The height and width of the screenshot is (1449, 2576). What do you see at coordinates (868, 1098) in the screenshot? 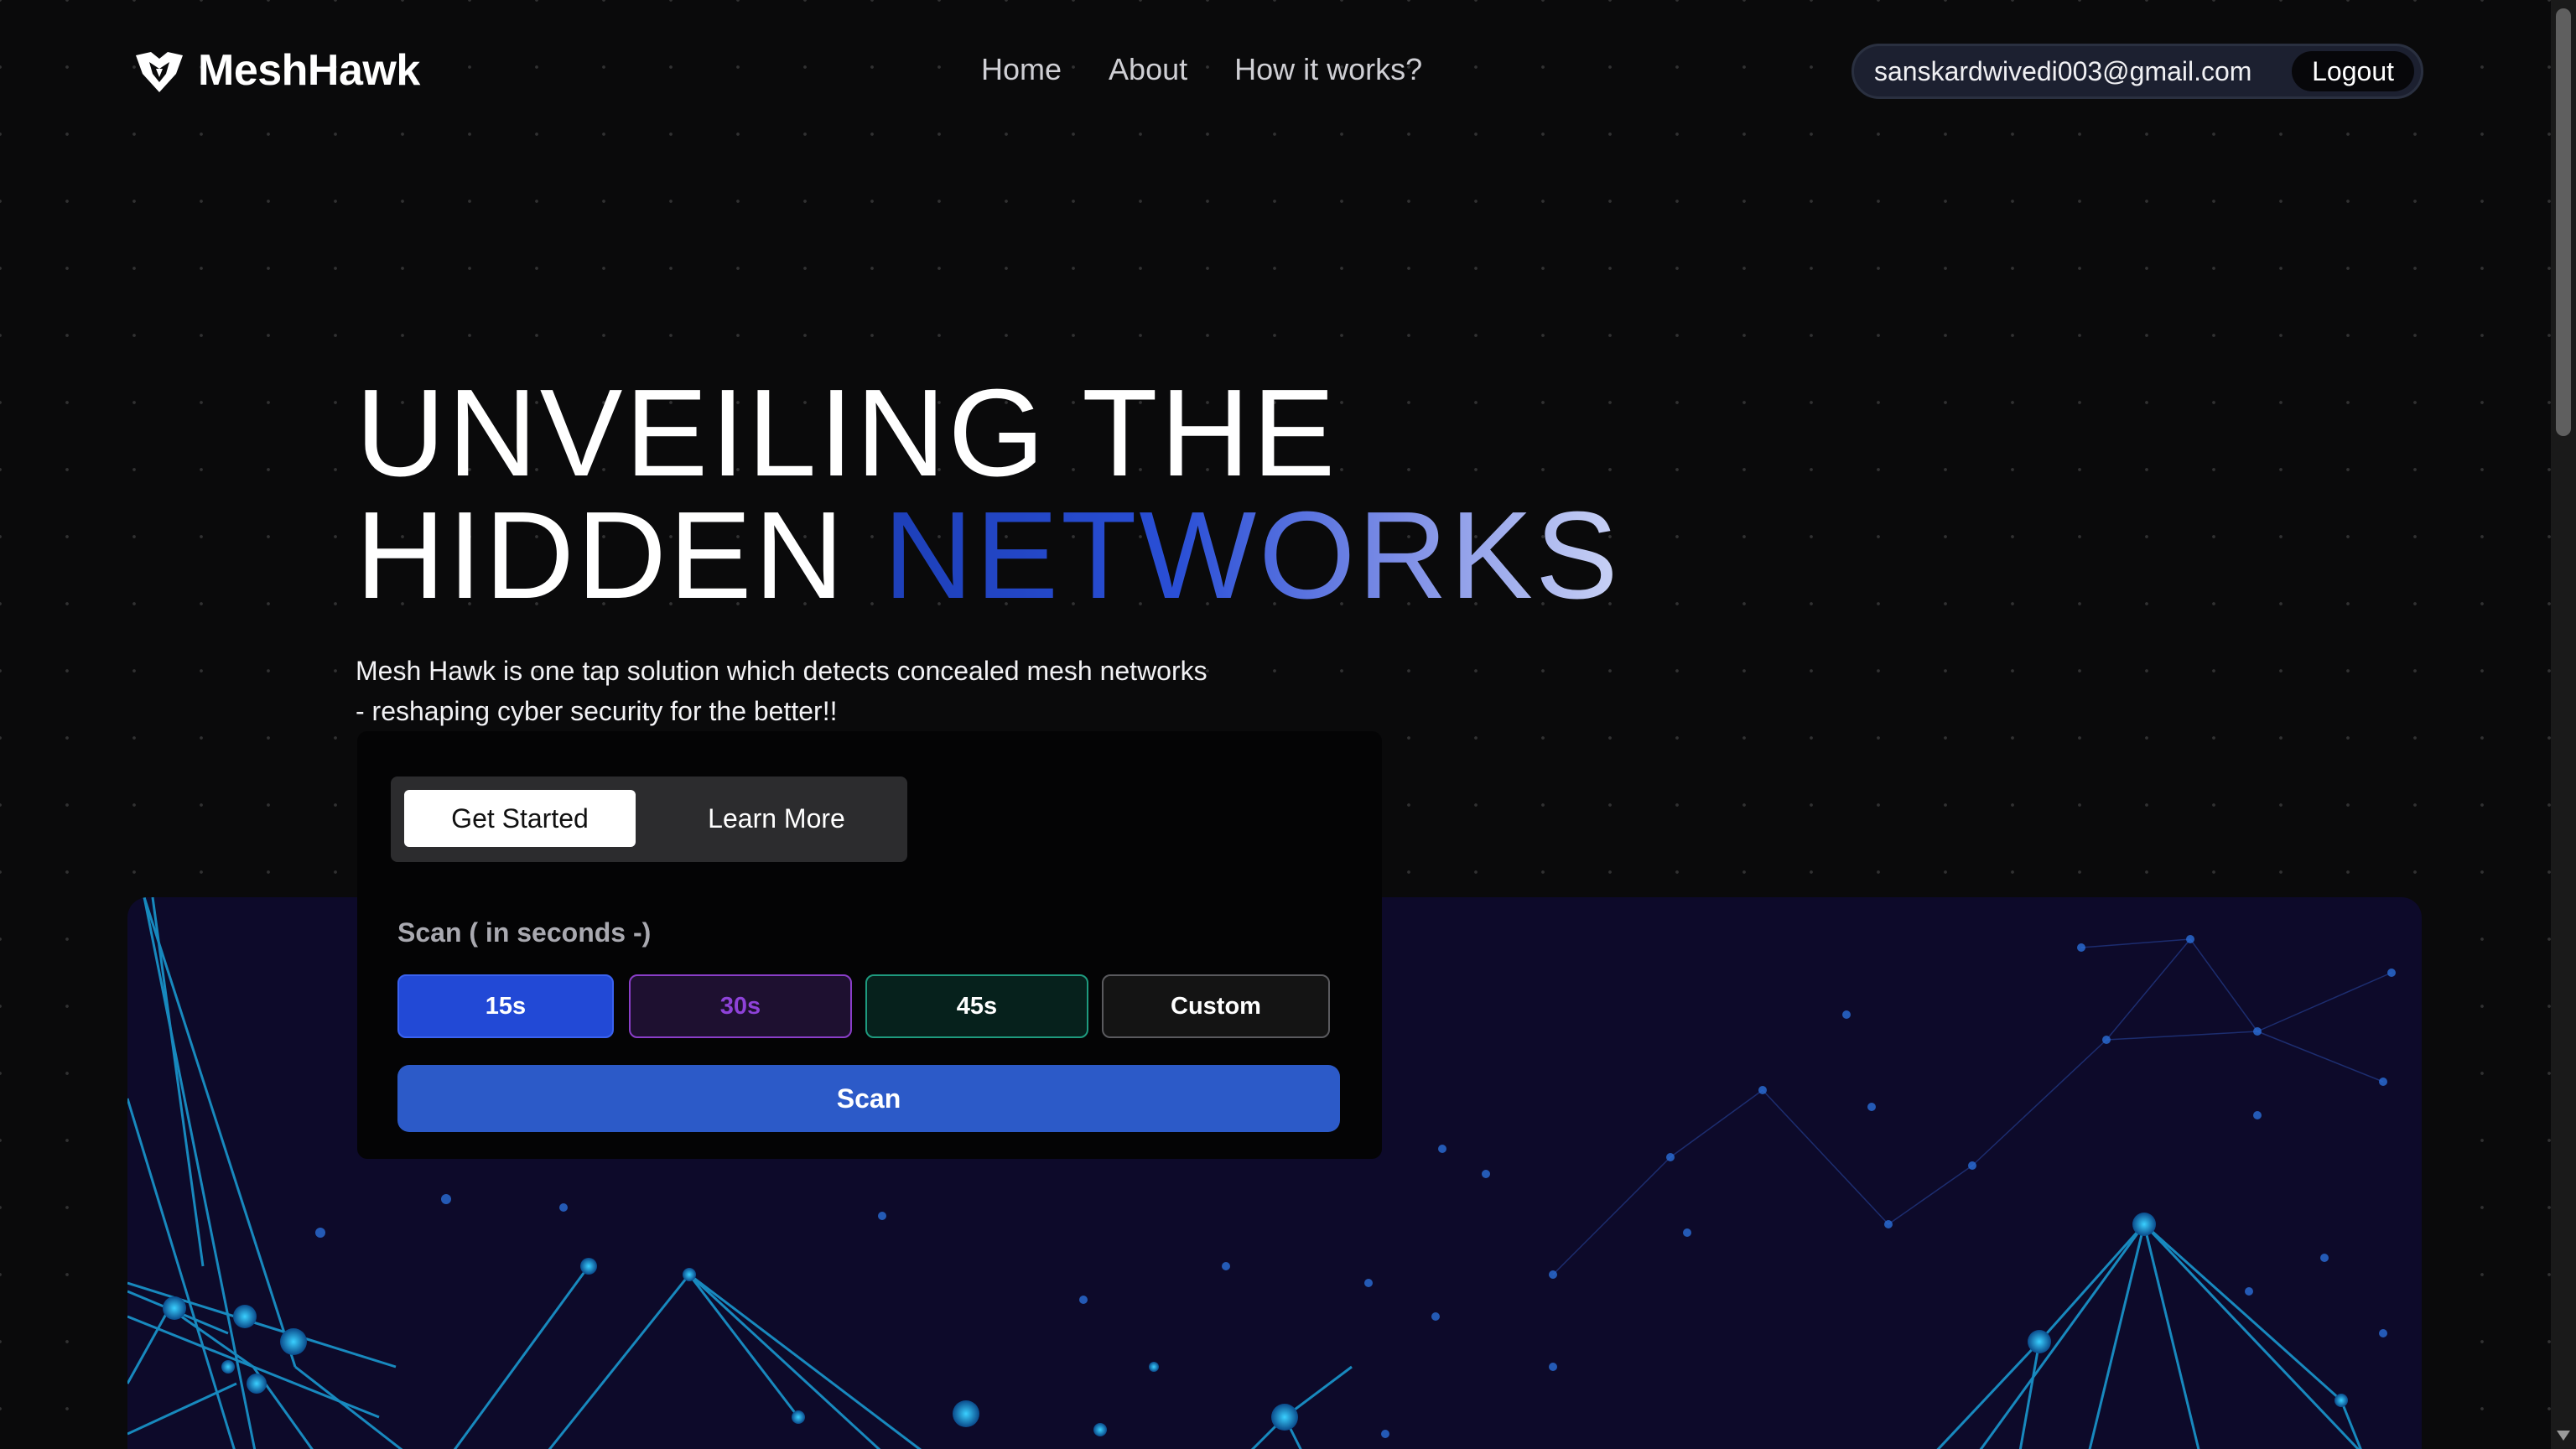
I see `scan-button: Scan` at bounding box center [868, 1098].